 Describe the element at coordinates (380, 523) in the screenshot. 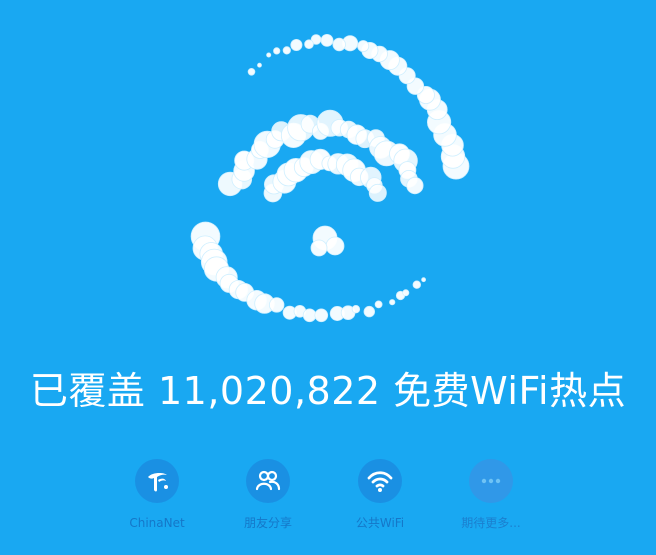

I see `shortcut-label: 公共WiFi` at that location.